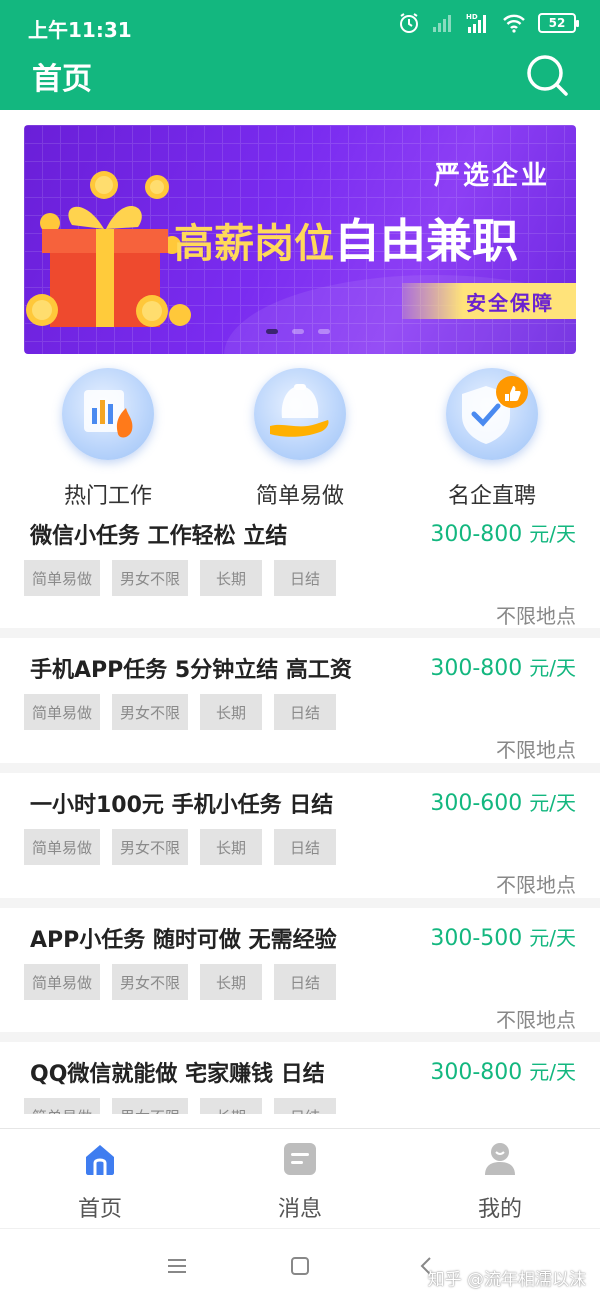 The width and height of the screenshot is (600, 1300). I want to click on search-button, so click(548, 76).